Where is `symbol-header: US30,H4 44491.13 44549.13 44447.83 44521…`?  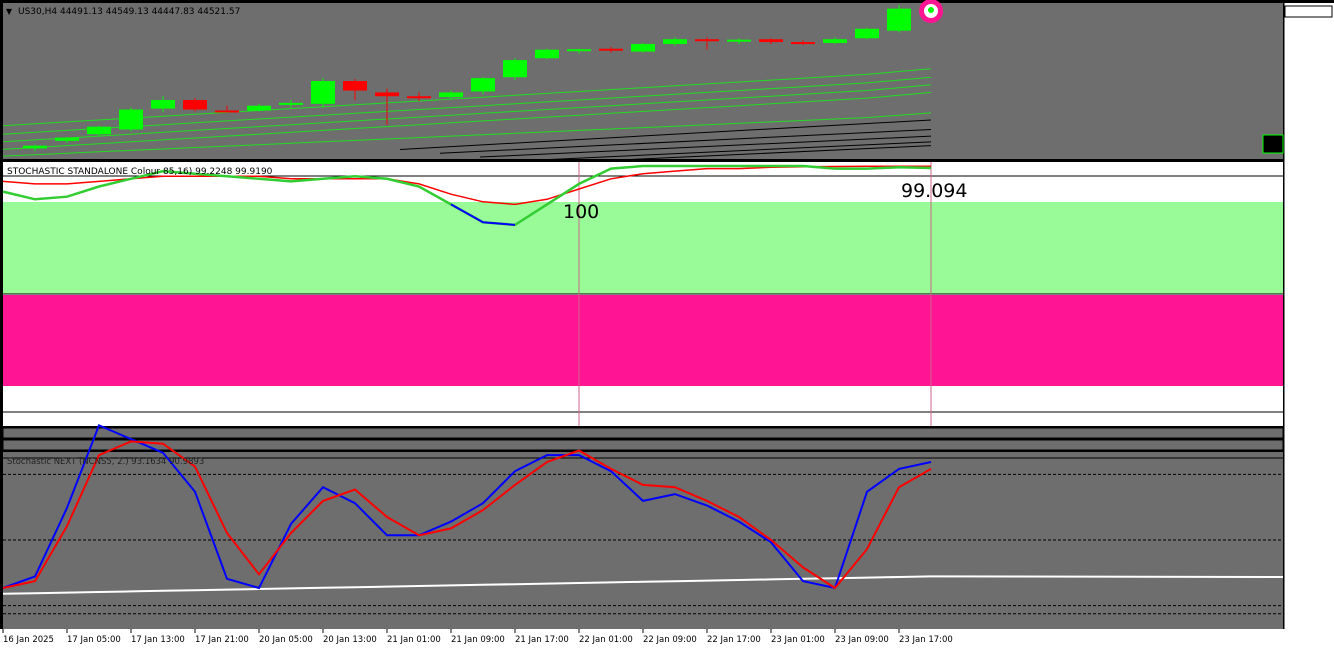 symbol-header: US30,H4 44491.13 44549.13 44447.83 44521… is located at coordinates (129, 12).